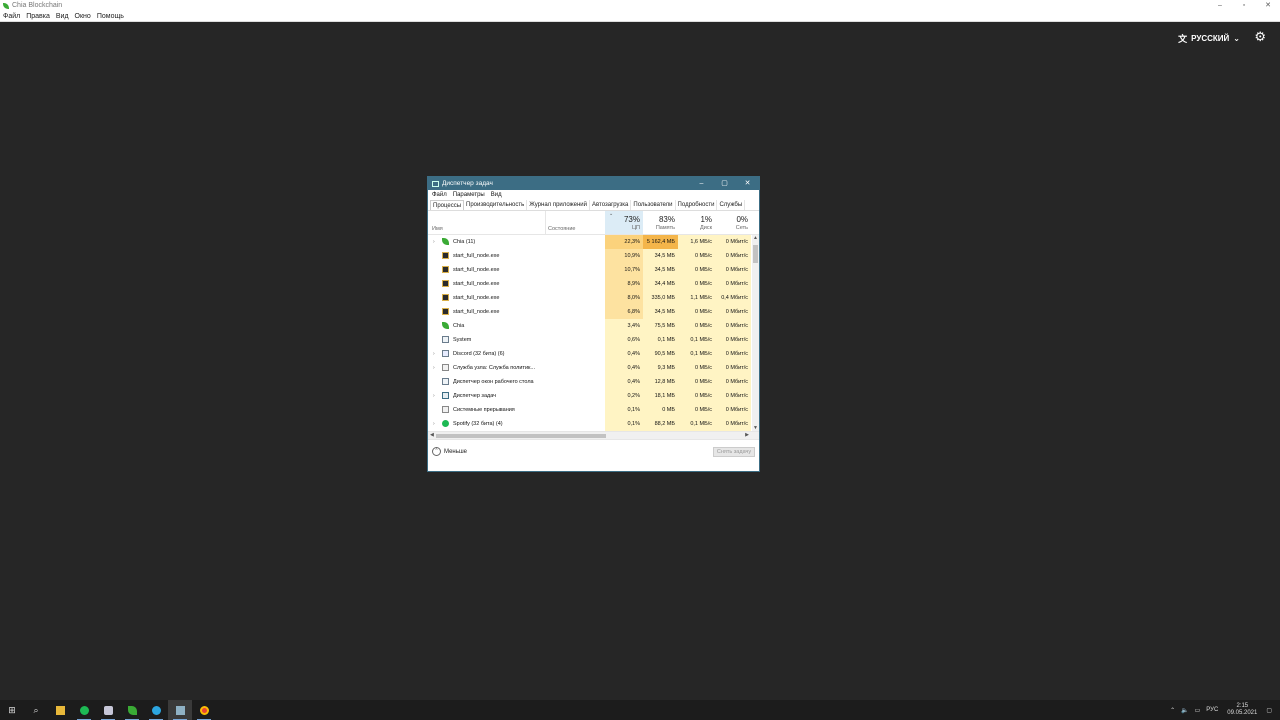 The width and height of the screenshot is (1280, 720). What do you see at coordinates (83, 16) in the screenshot?
I see `menu-window: Окно` at bounding box center [83, 16].